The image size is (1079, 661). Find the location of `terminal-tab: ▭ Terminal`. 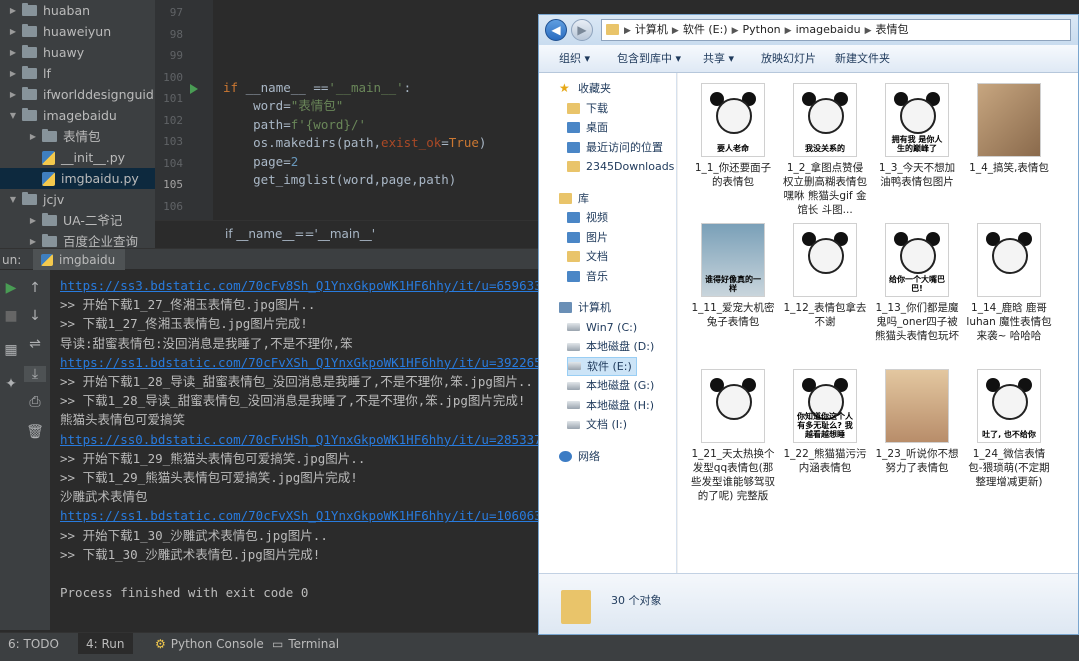

terminal-tab: ▭ Terminal is located at coordinates (305, 644).